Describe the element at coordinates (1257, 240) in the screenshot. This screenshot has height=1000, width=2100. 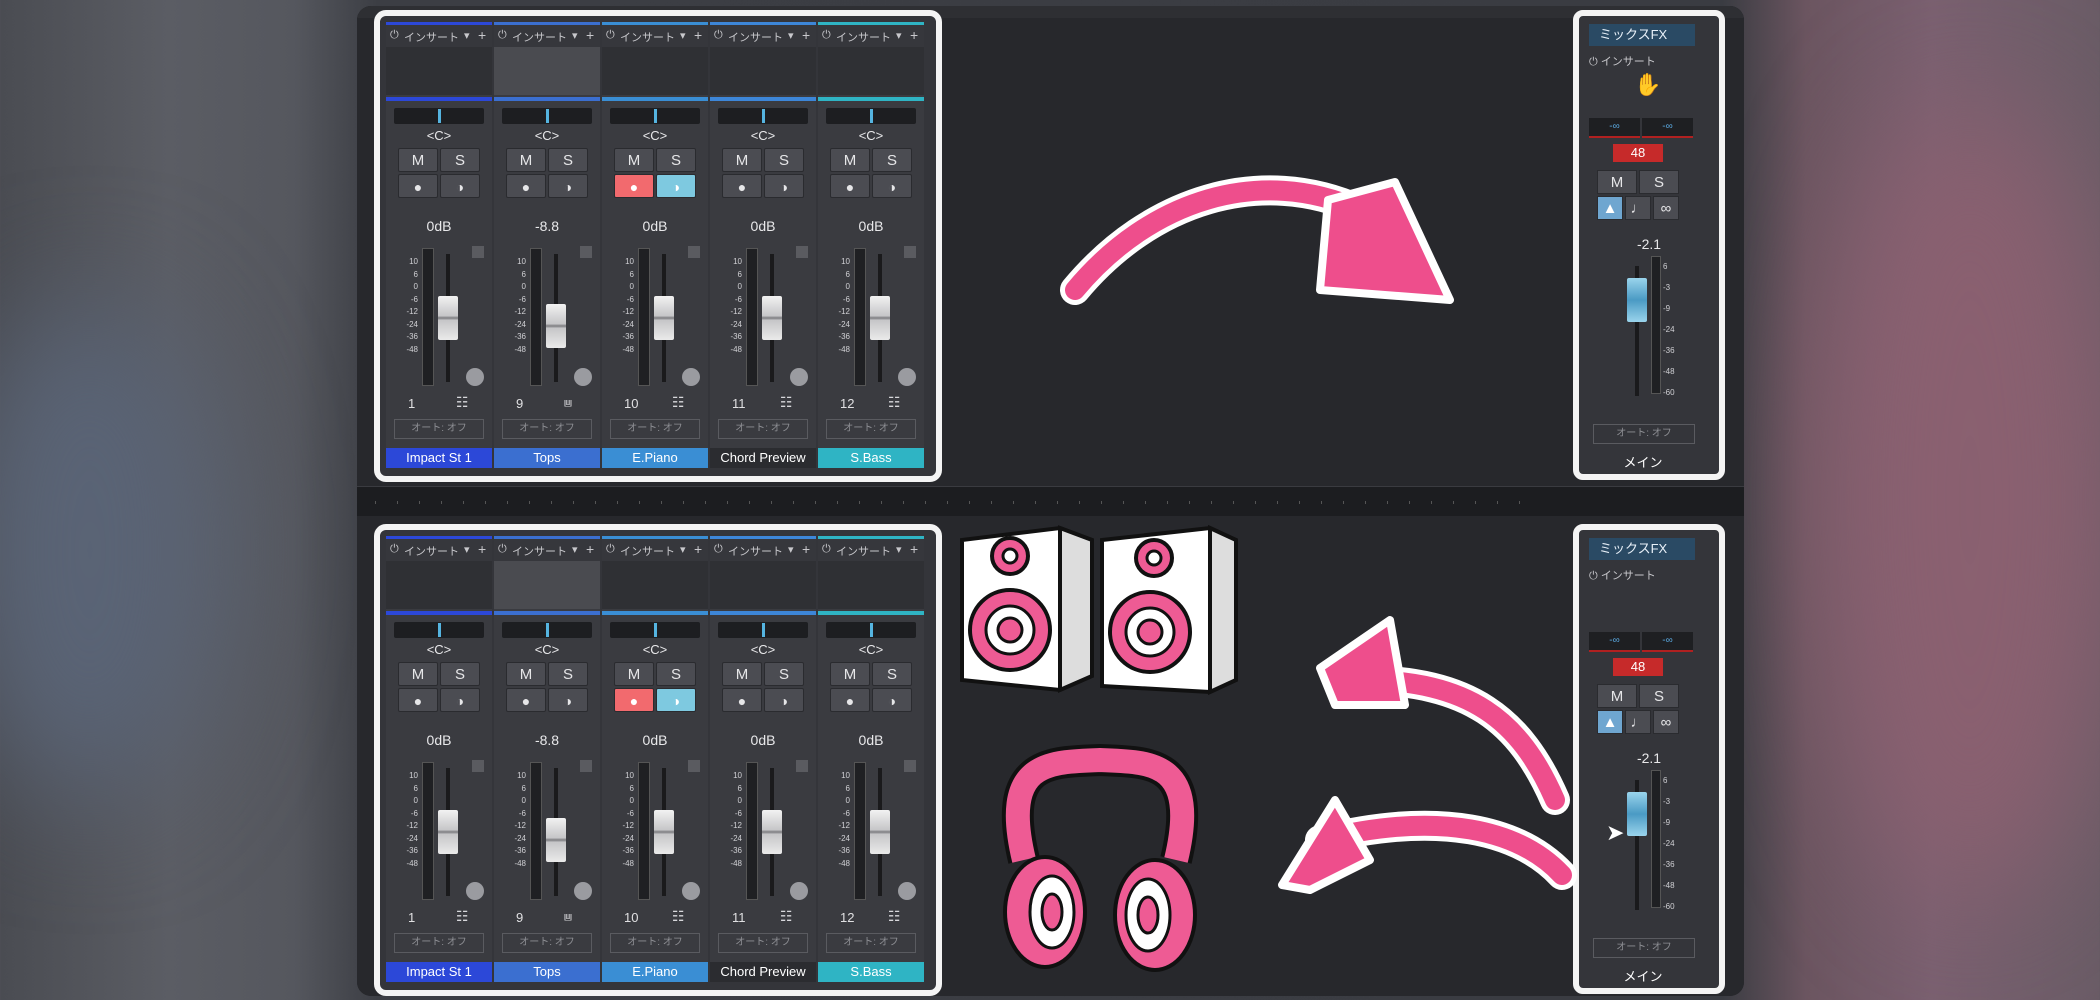
I see `arrow-right-icon` at that location.